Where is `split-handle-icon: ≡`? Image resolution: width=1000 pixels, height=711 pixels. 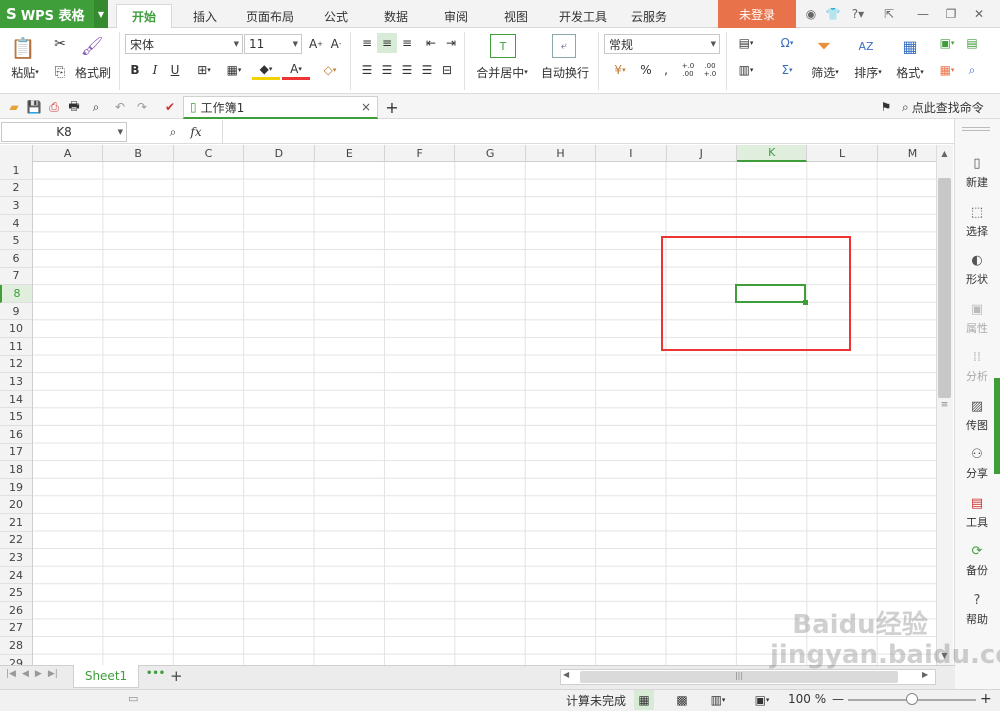 split-handle-icon: ≡ is located at coordinates (944, 406).